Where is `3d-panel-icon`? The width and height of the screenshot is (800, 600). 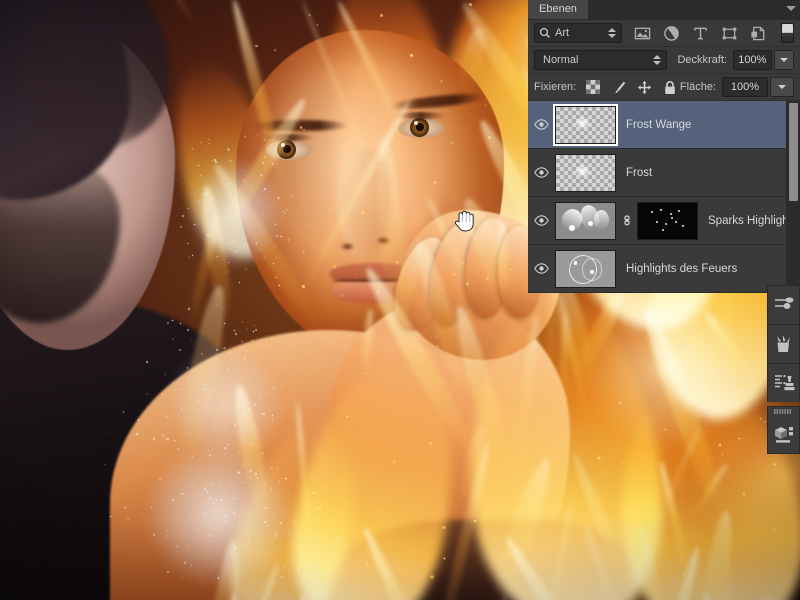
3d-panel-icon is located at coordinates (783, 434).